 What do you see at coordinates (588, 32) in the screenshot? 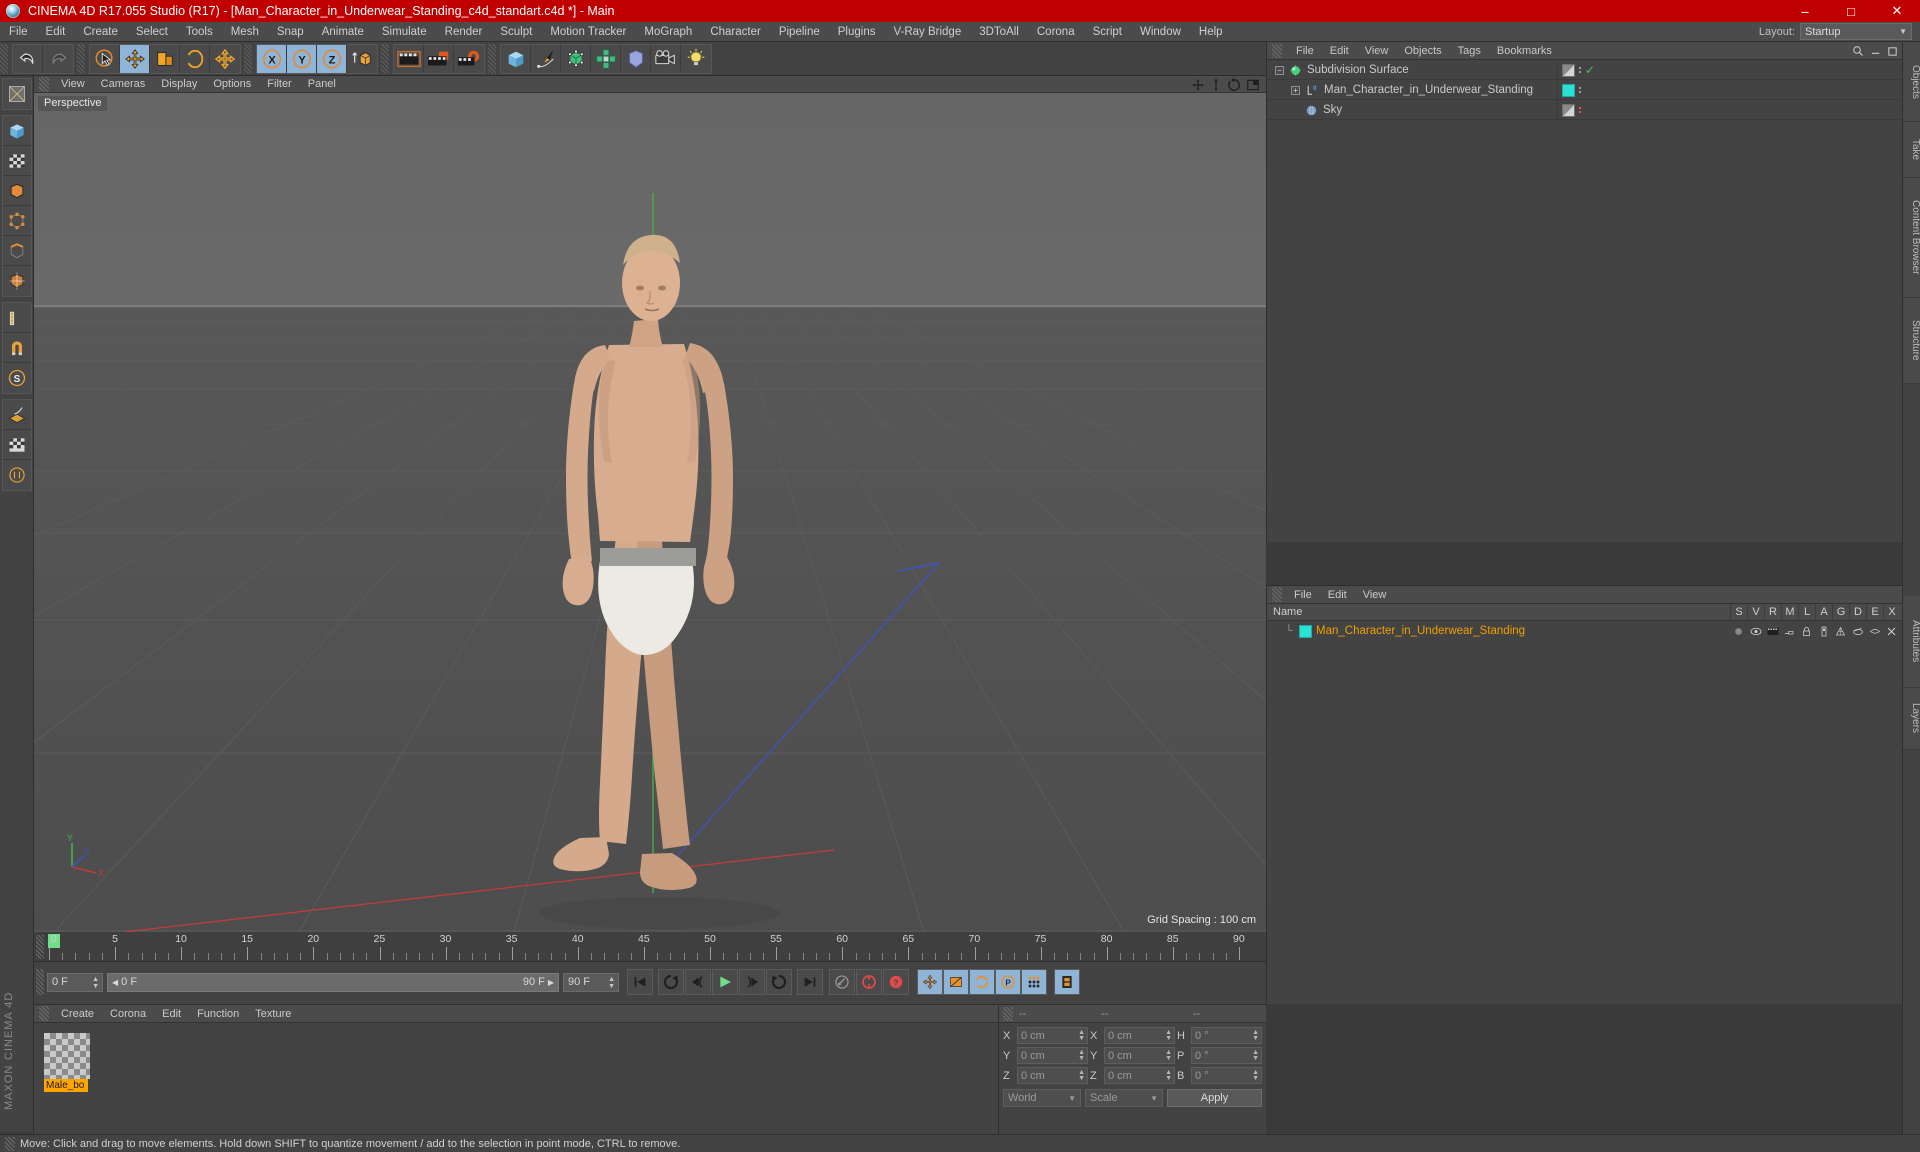
I see `menu-item-motion-tracker: Motion Tracker` at bounding box center [588, 32].